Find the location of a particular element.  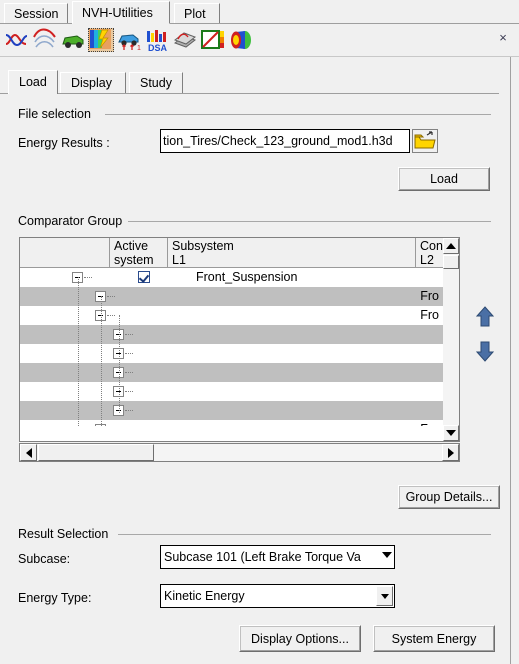

scroll-up-button is located at coordinates (451, 246).